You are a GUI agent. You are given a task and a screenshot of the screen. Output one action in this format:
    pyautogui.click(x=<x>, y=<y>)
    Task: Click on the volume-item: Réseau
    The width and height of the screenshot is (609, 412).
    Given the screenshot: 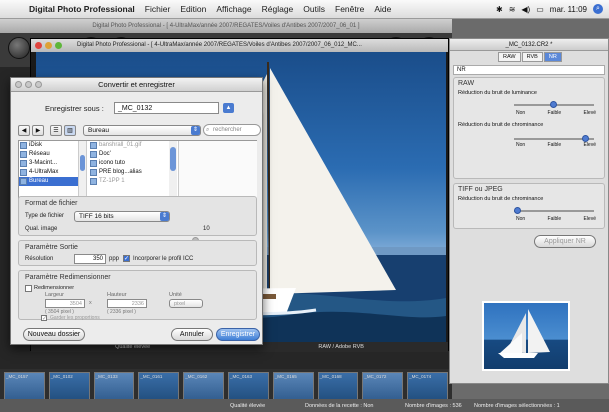 What is the action you would take?
    pyautogui.click(x=48, y=154)
    